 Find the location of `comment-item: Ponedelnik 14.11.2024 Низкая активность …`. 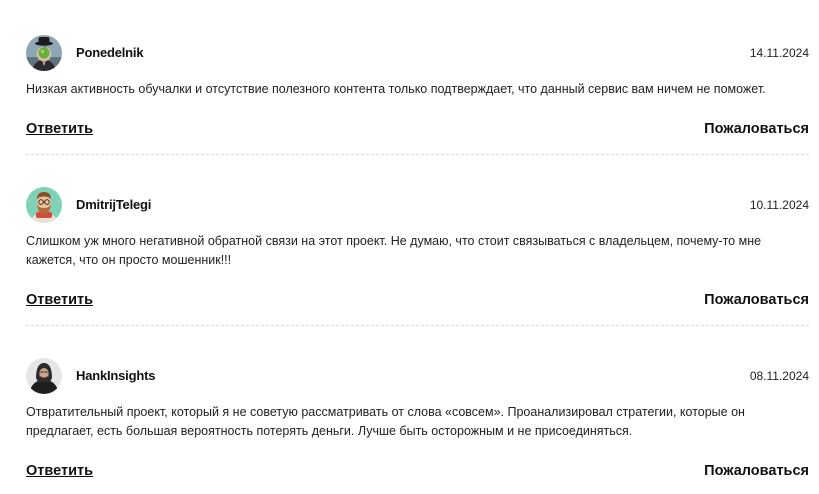

comment-item: Ponedelnik 14.11.2024 Низкая активность … is located at coordinates (417, 67).